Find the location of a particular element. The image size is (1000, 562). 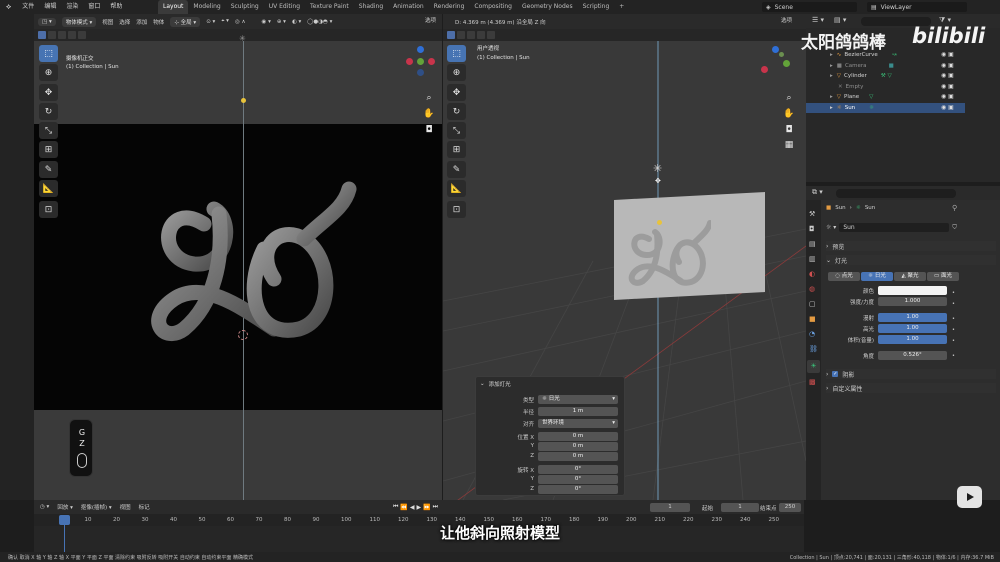

menu-marker: 标记 is located at coordinates (144, 507).